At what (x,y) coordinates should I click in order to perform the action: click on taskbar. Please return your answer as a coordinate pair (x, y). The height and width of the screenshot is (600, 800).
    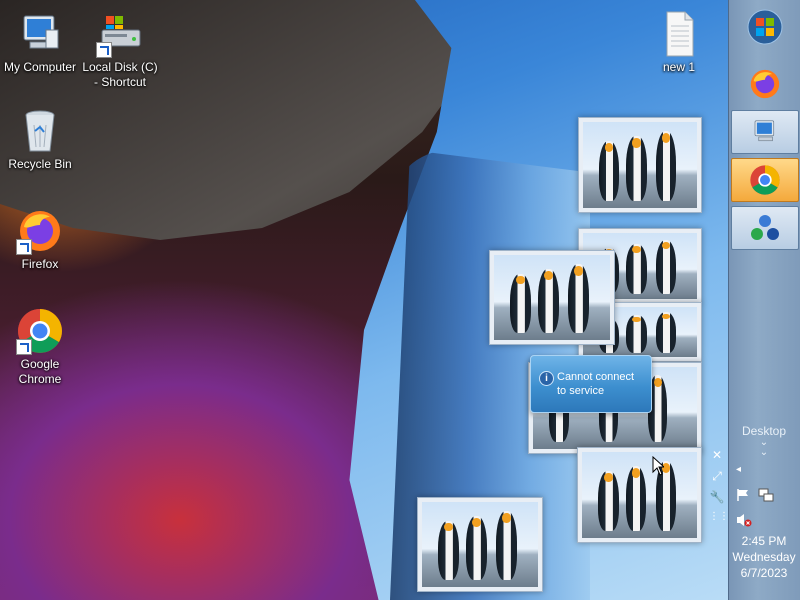
    Looking at the image, I should click on (764, 300).